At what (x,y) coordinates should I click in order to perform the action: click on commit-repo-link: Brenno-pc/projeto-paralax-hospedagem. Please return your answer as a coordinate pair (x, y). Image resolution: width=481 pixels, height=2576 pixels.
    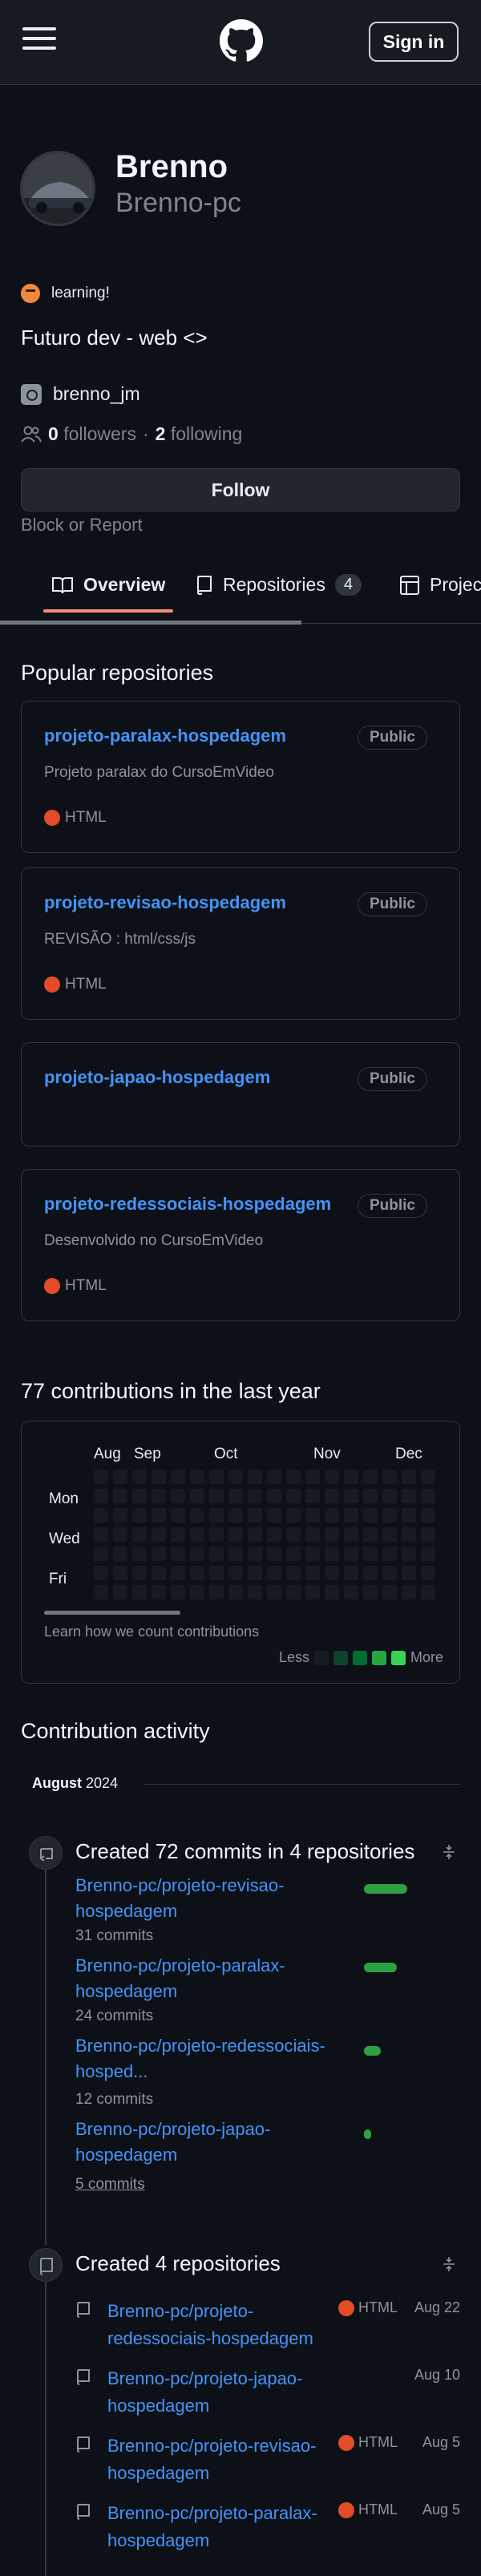
    Looking at the image, I should click on (212, 1978).